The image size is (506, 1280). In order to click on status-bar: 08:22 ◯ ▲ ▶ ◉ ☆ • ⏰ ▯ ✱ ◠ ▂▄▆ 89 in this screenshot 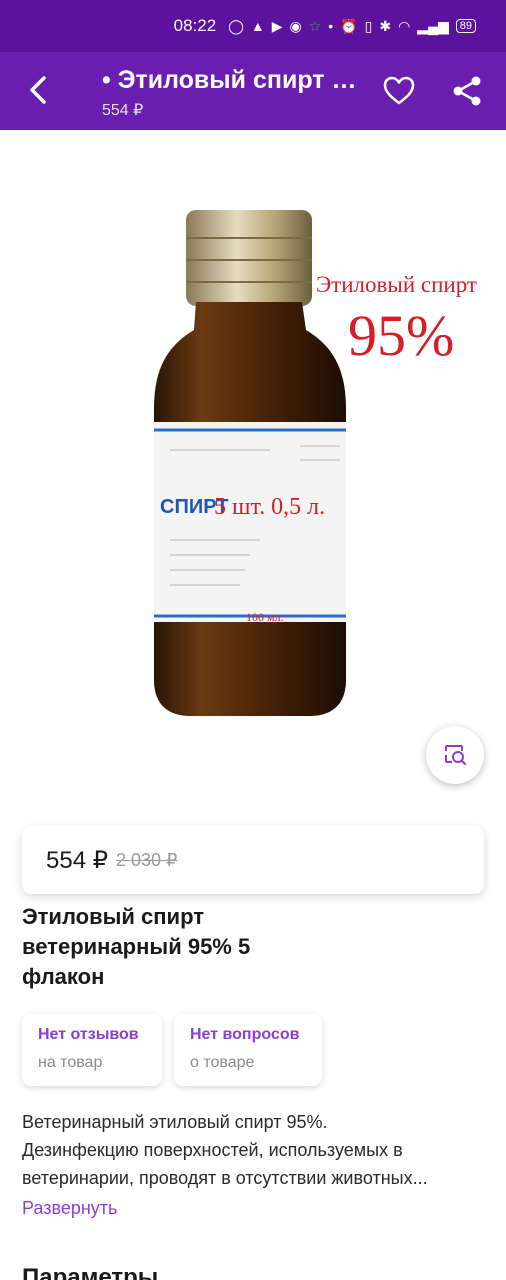, I will do `click(253, 26)`.